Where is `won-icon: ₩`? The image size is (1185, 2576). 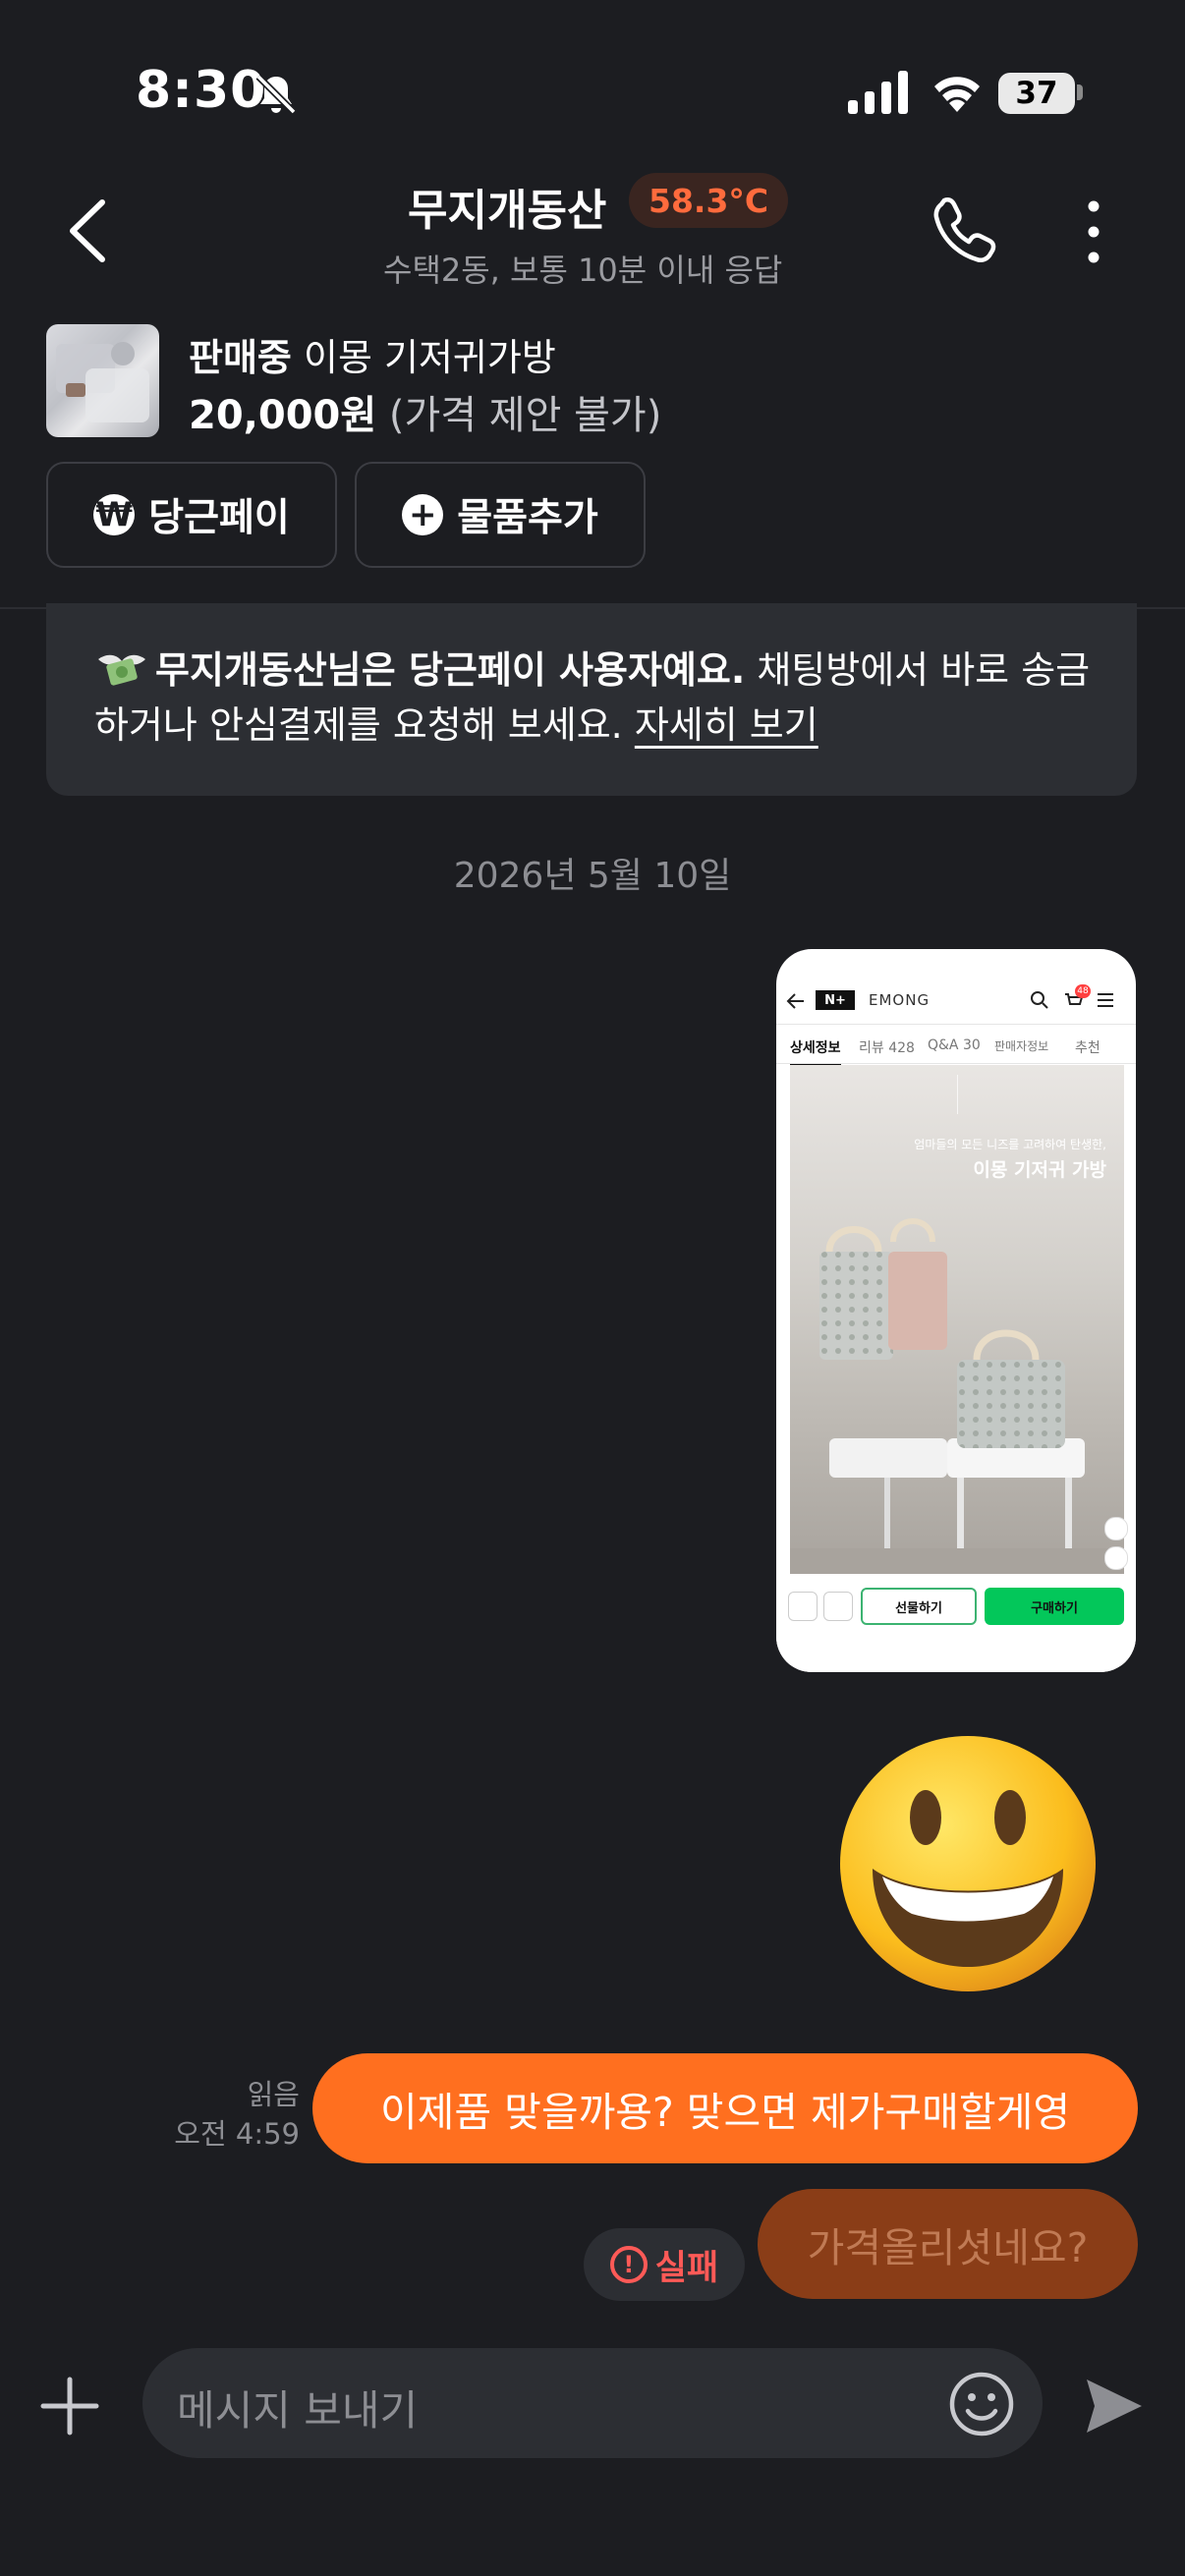
won-icon: ₩ is located at coordinates (115, 514).